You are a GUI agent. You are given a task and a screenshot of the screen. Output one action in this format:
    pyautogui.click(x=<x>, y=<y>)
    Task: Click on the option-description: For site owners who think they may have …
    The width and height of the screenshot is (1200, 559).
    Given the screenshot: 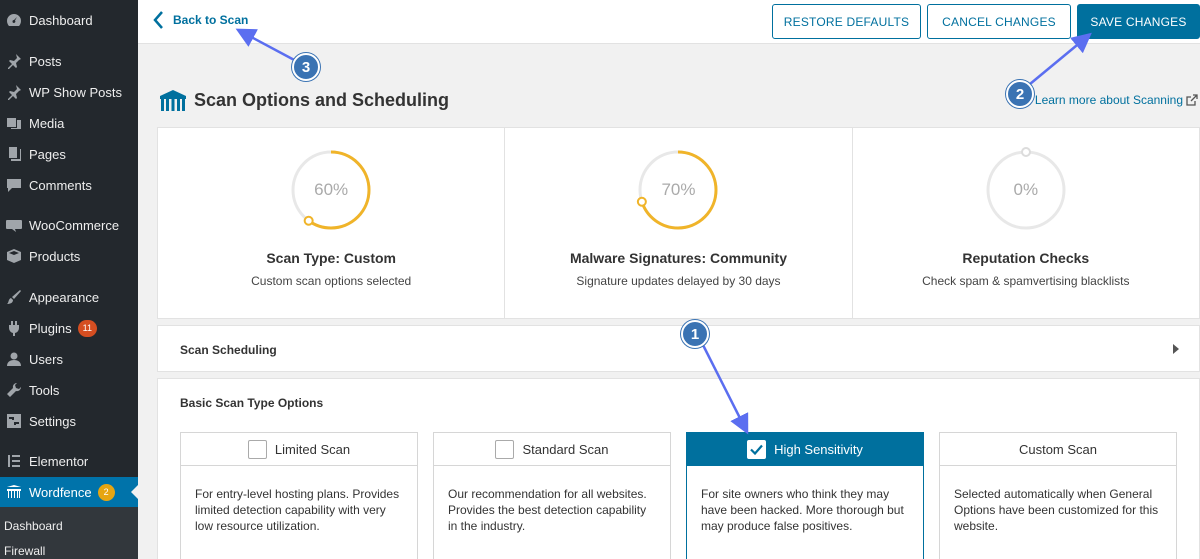 What is the action you would take?
    pyautogui.click(x=802, y=510)
    